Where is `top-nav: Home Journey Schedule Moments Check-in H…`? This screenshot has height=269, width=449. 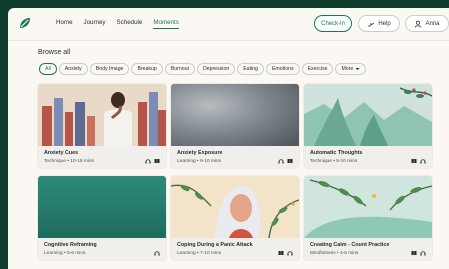
top-nav: Home Journey Schedule Moments Check-in H… is located at coordinates (228, 24).